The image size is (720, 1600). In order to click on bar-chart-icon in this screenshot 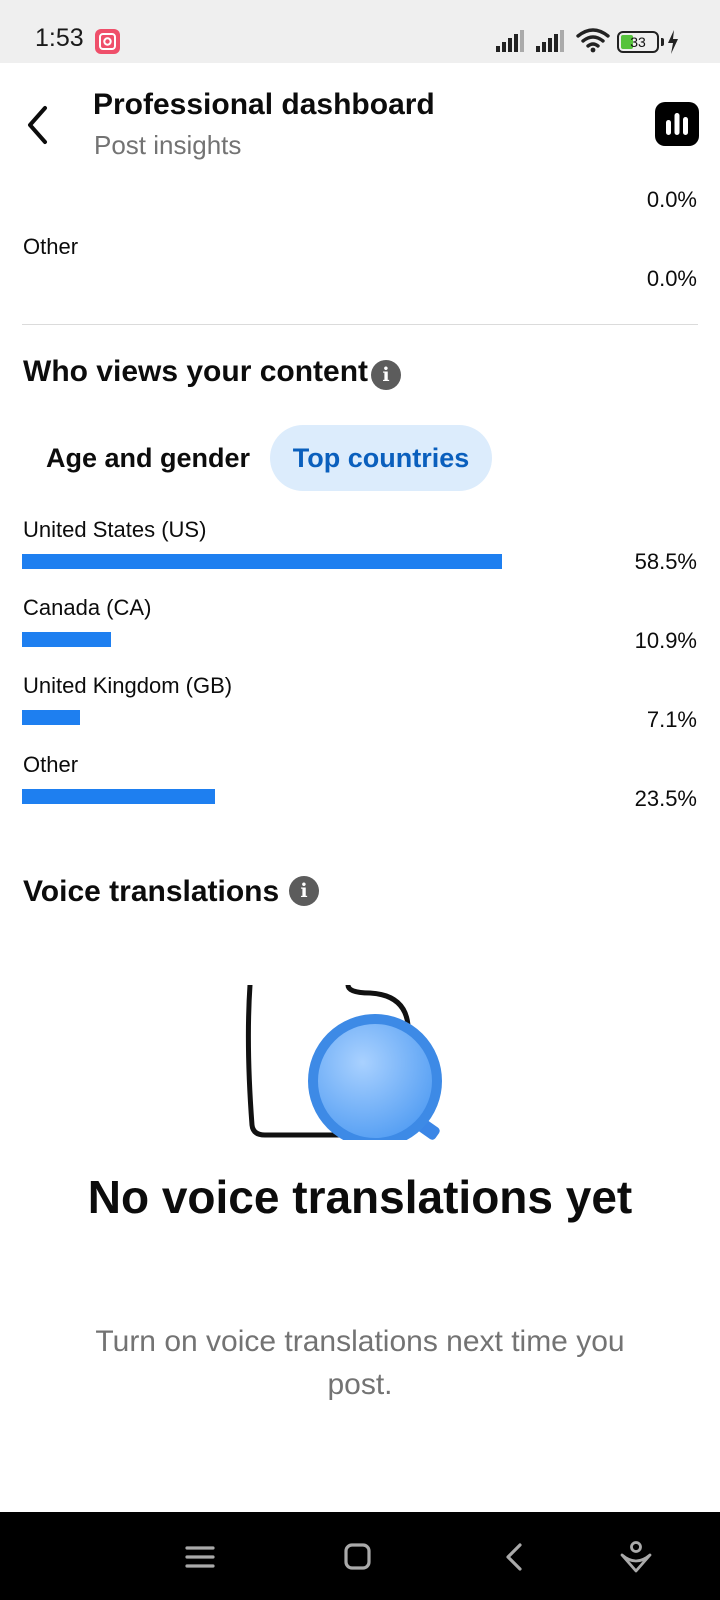, I will do `click(677, 124)`.